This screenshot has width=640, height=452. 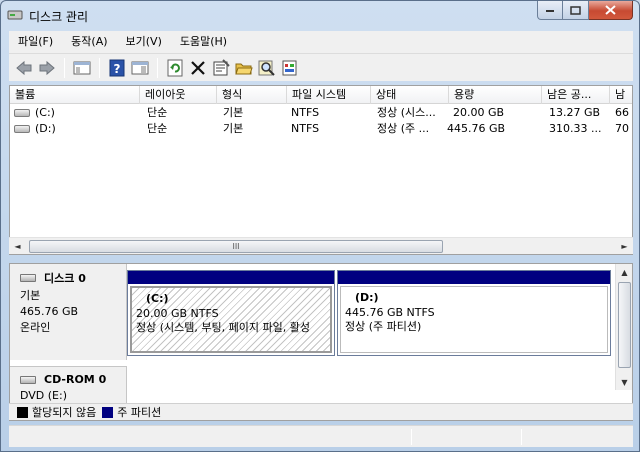 I want to click on properties-button, so click(x=221, y=68).